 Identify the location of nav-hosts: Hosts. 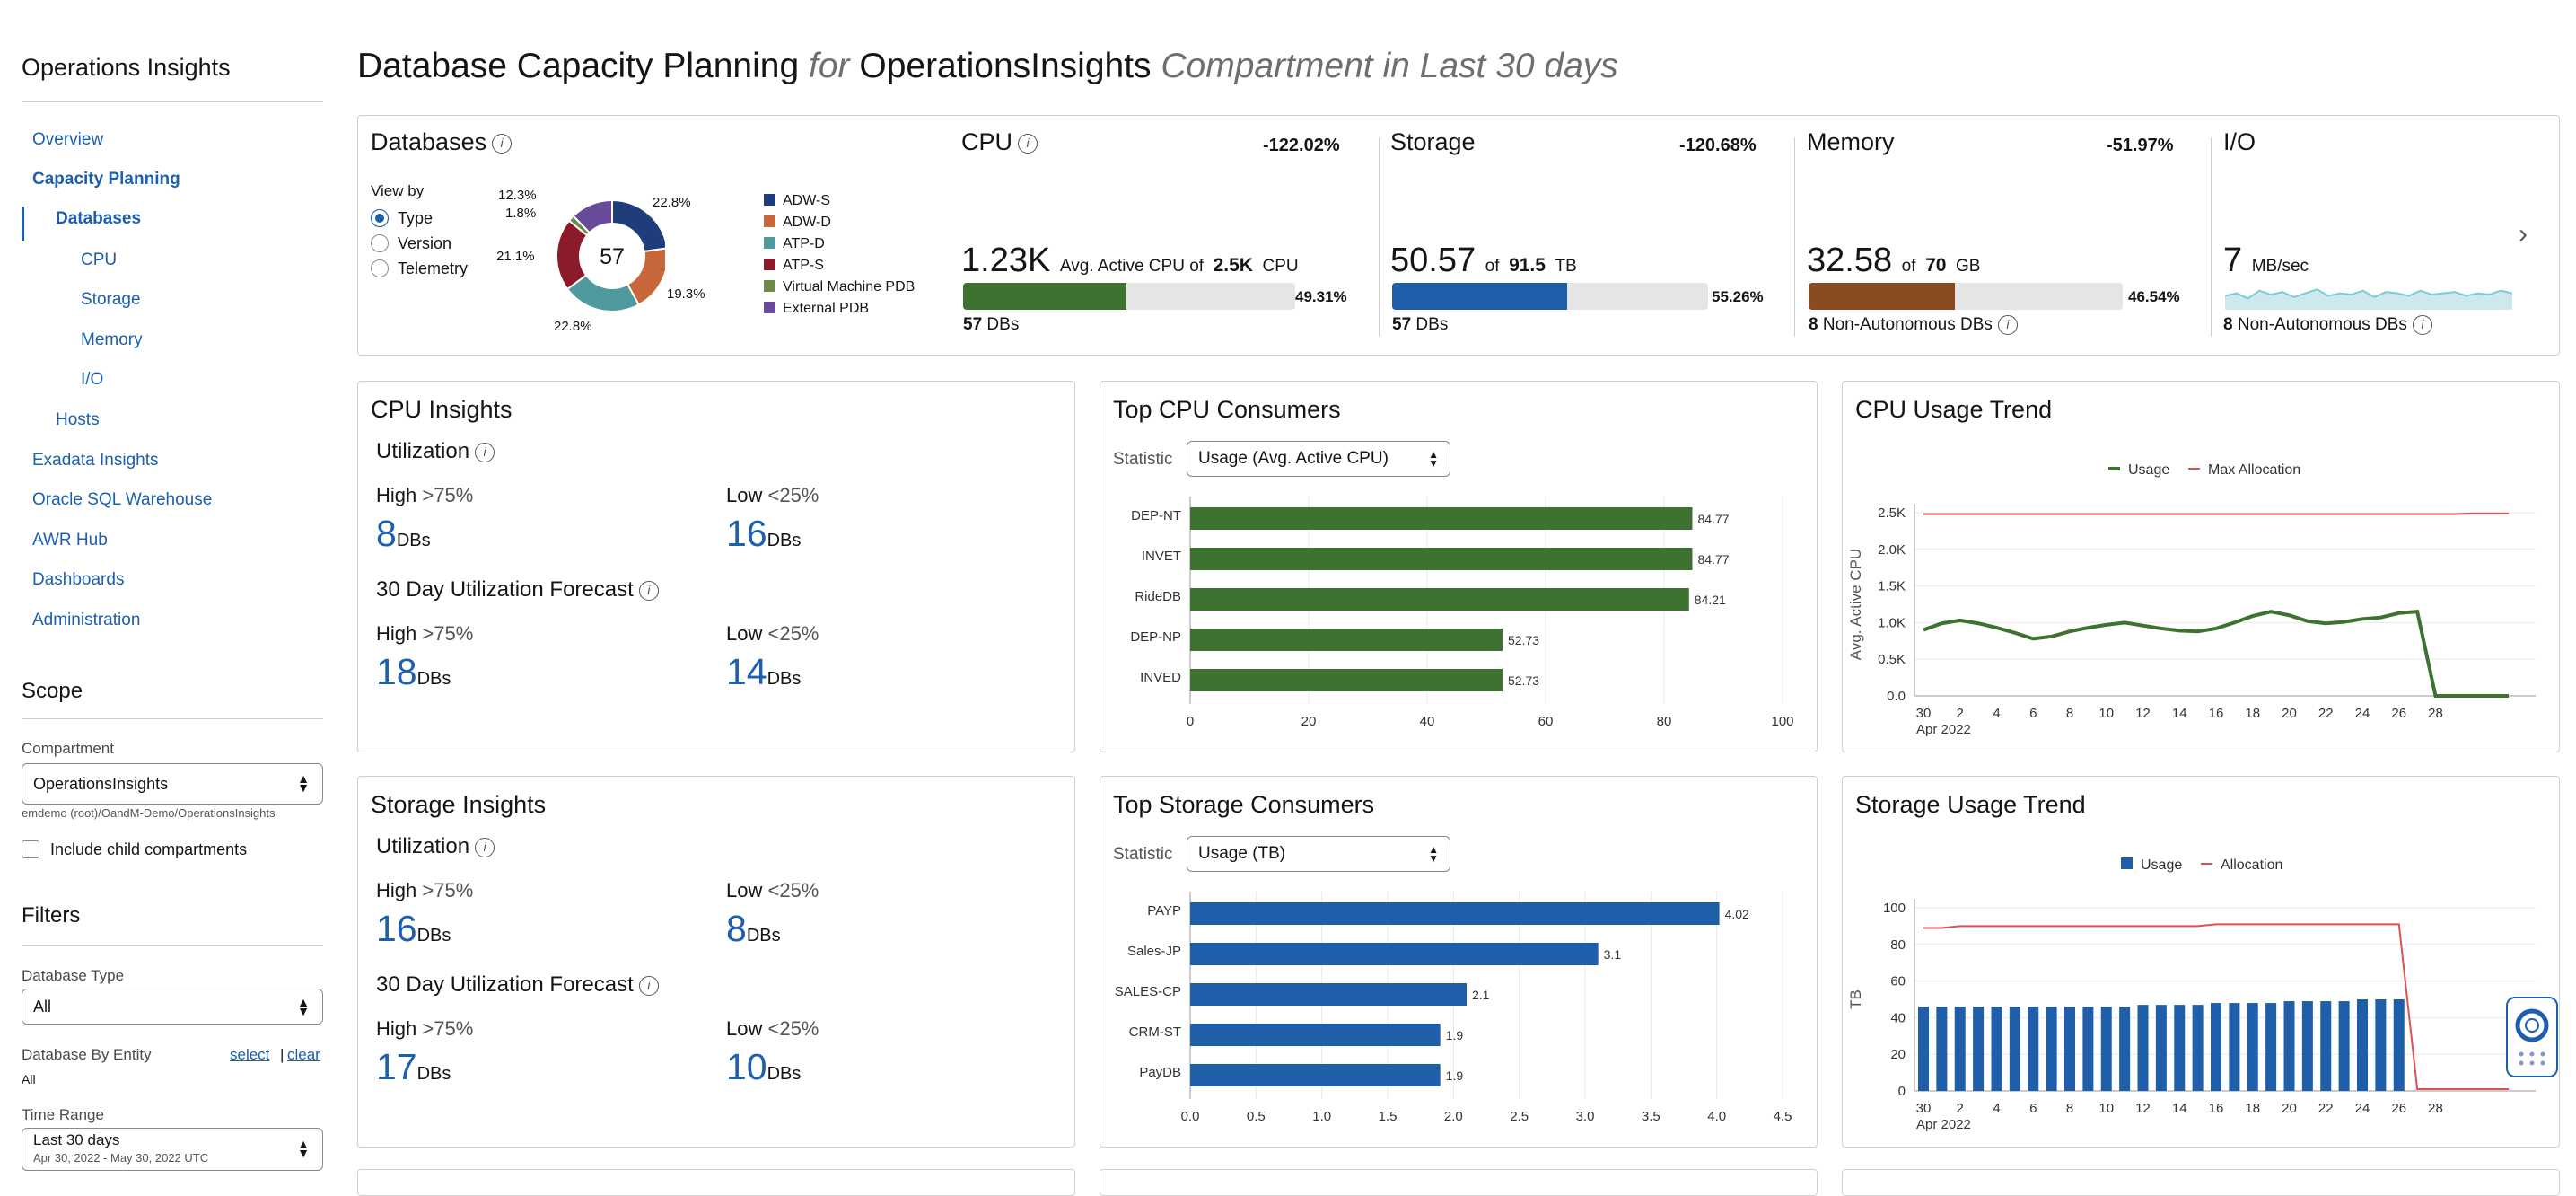
(78, 420).